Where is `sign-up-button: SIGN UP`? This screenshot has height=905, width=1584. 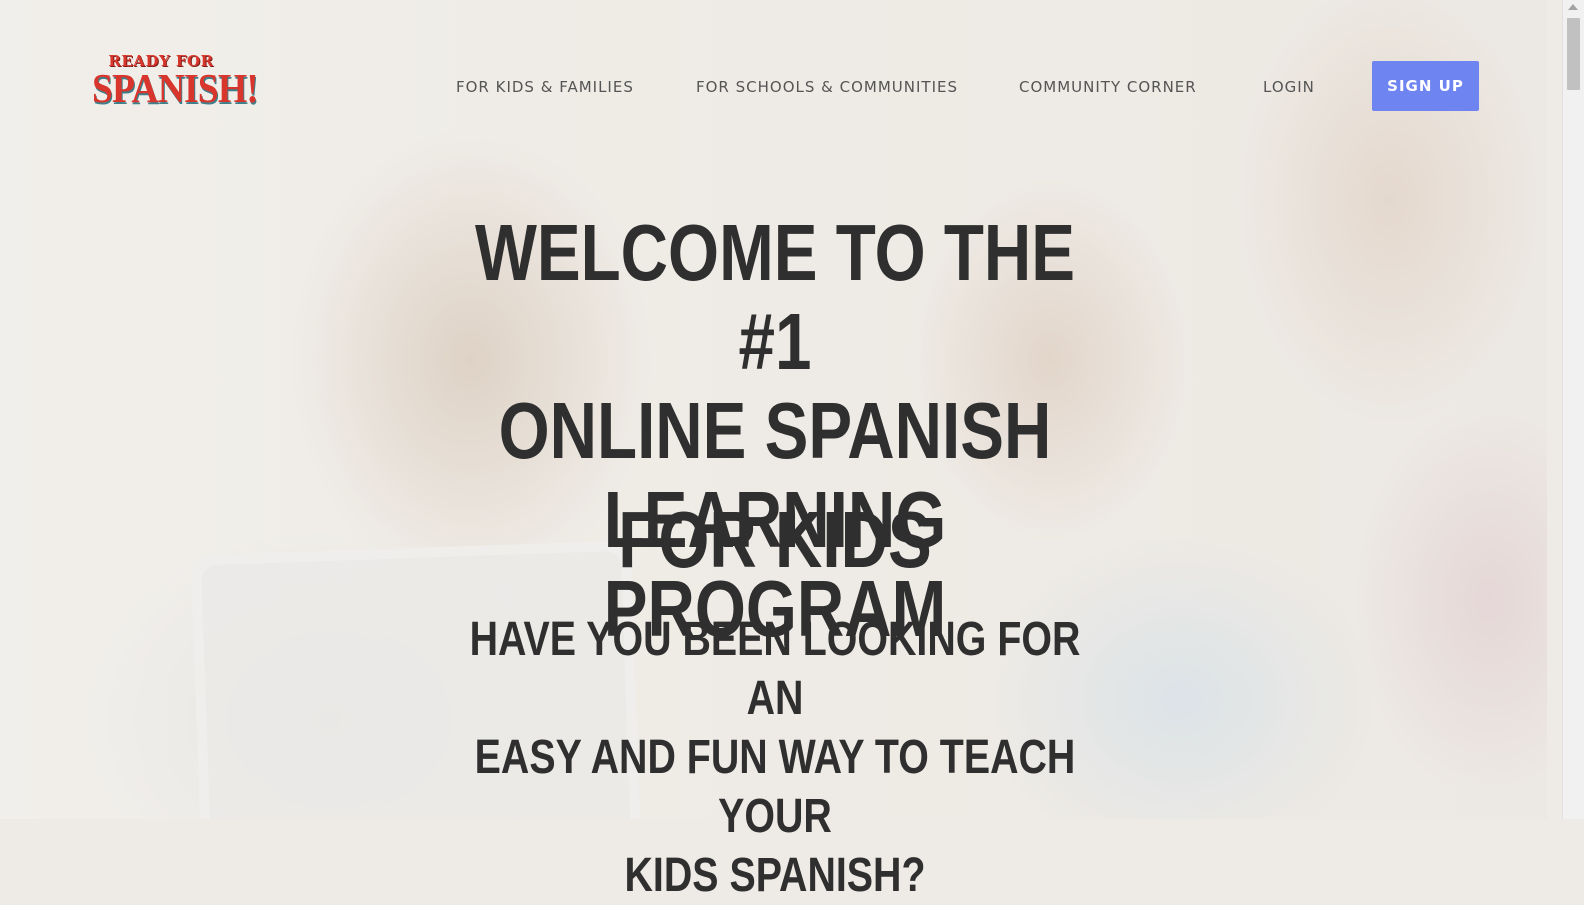
sign-up-button: SIGN UP is located at coordinates (1425, 86).